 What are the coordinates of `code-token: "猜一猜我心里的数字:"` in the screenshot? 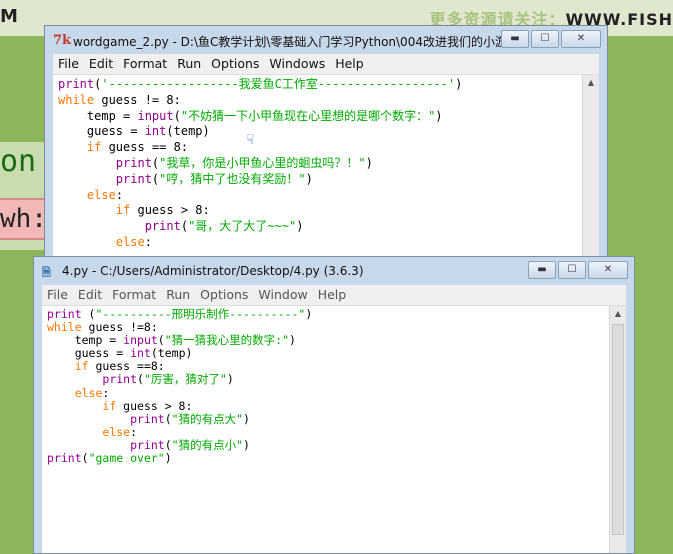 It's located at (227, 340).